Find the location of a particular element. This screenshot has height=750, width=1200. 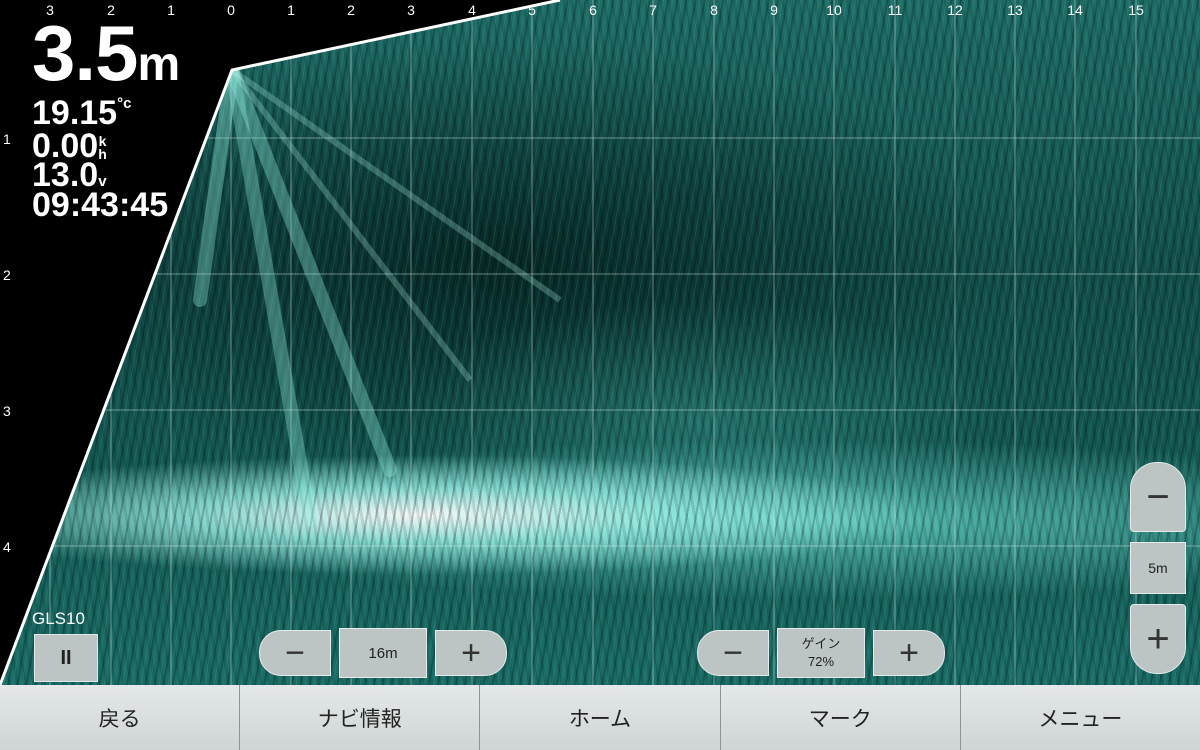

zoom-out-button: − is located at coordinates (1158, 497).